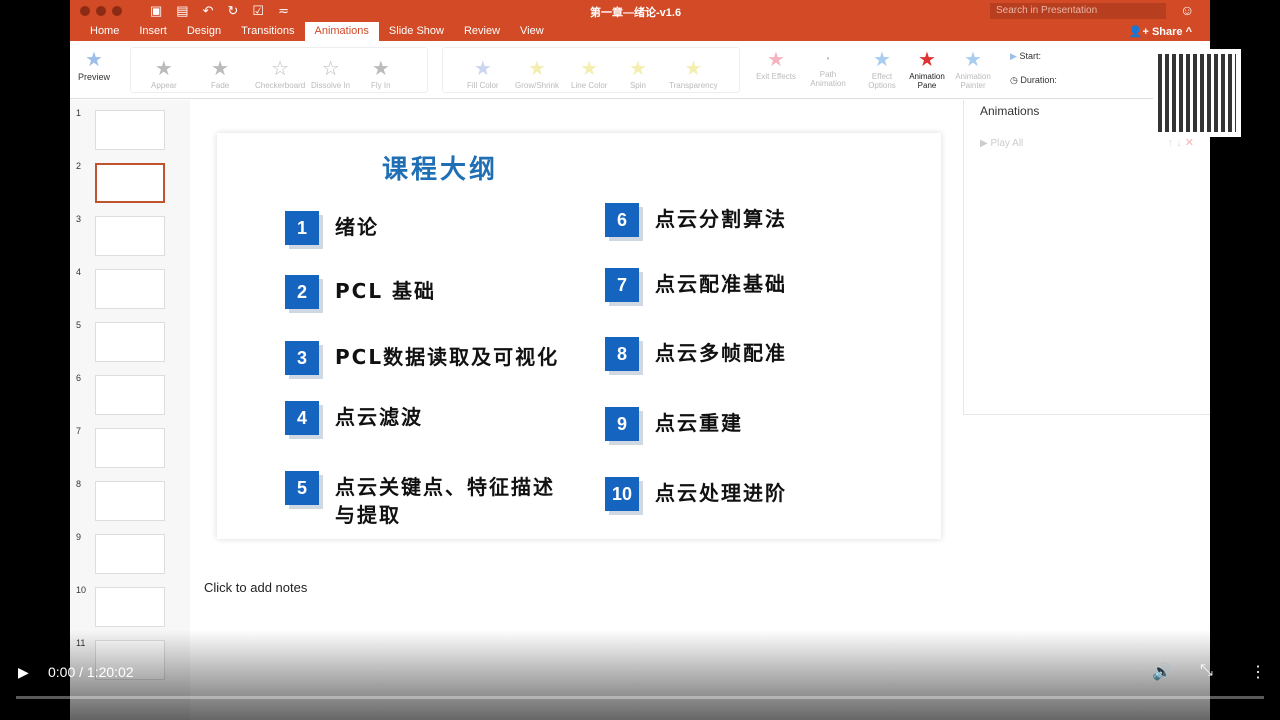 The height and width of the screenshot is (720, 1280). I want to click on tab-transitions: Transitions, so click(267, 31).